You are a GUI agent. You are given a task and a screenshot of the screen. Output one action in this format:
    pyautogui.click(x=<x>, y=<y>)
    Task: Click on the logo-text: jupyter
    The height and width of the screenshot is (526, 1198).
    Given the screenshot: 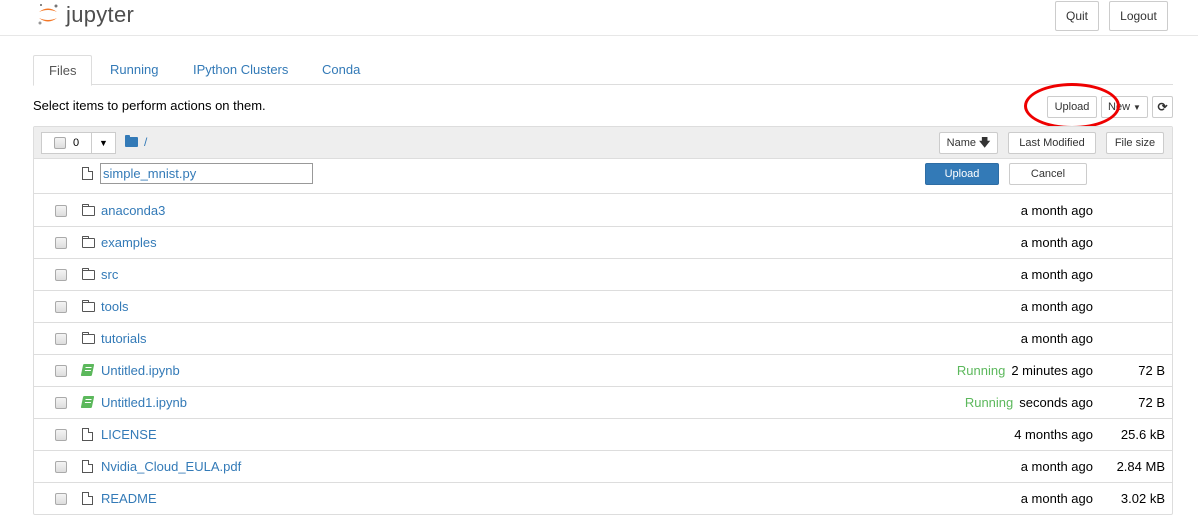 What is the action you would take?
    pyautogui.click(x=100, y=14)
    